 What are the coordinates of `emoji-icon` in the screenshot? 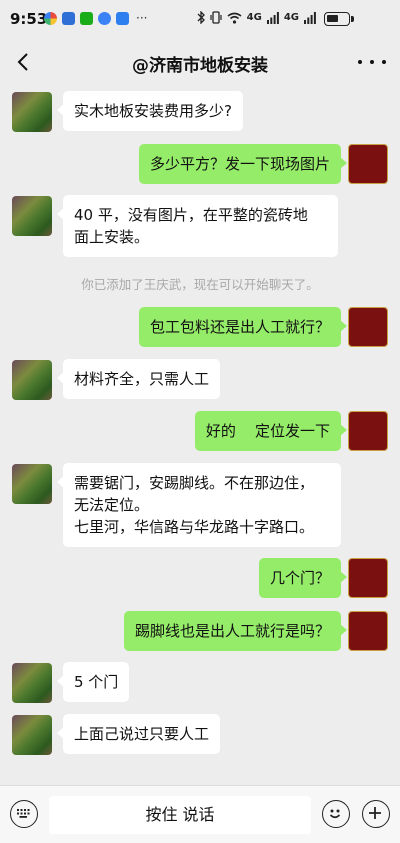 It's located at (336, 814).